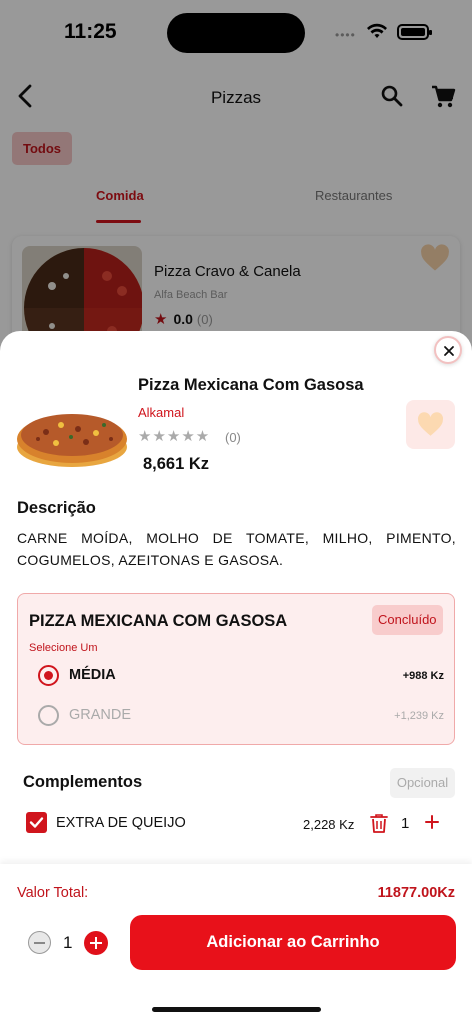 The width and height of the screenshot is (472, 1024). What do you see at coordinates (174, 436) in the screenshot?
I see `rating-stars: ★★★★★` at bounding box center [174, 436].